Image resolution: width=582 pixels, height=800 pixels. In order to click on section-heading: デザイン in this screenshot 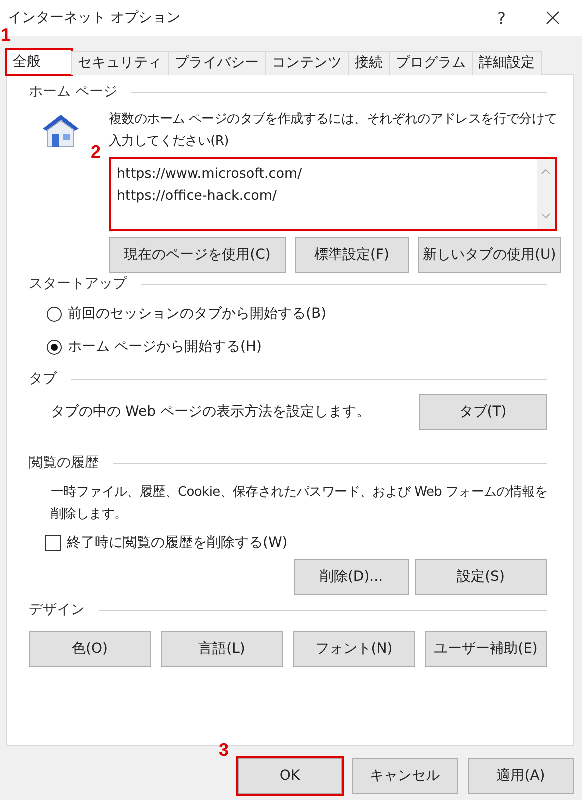, I will do `click(57, 610)`.